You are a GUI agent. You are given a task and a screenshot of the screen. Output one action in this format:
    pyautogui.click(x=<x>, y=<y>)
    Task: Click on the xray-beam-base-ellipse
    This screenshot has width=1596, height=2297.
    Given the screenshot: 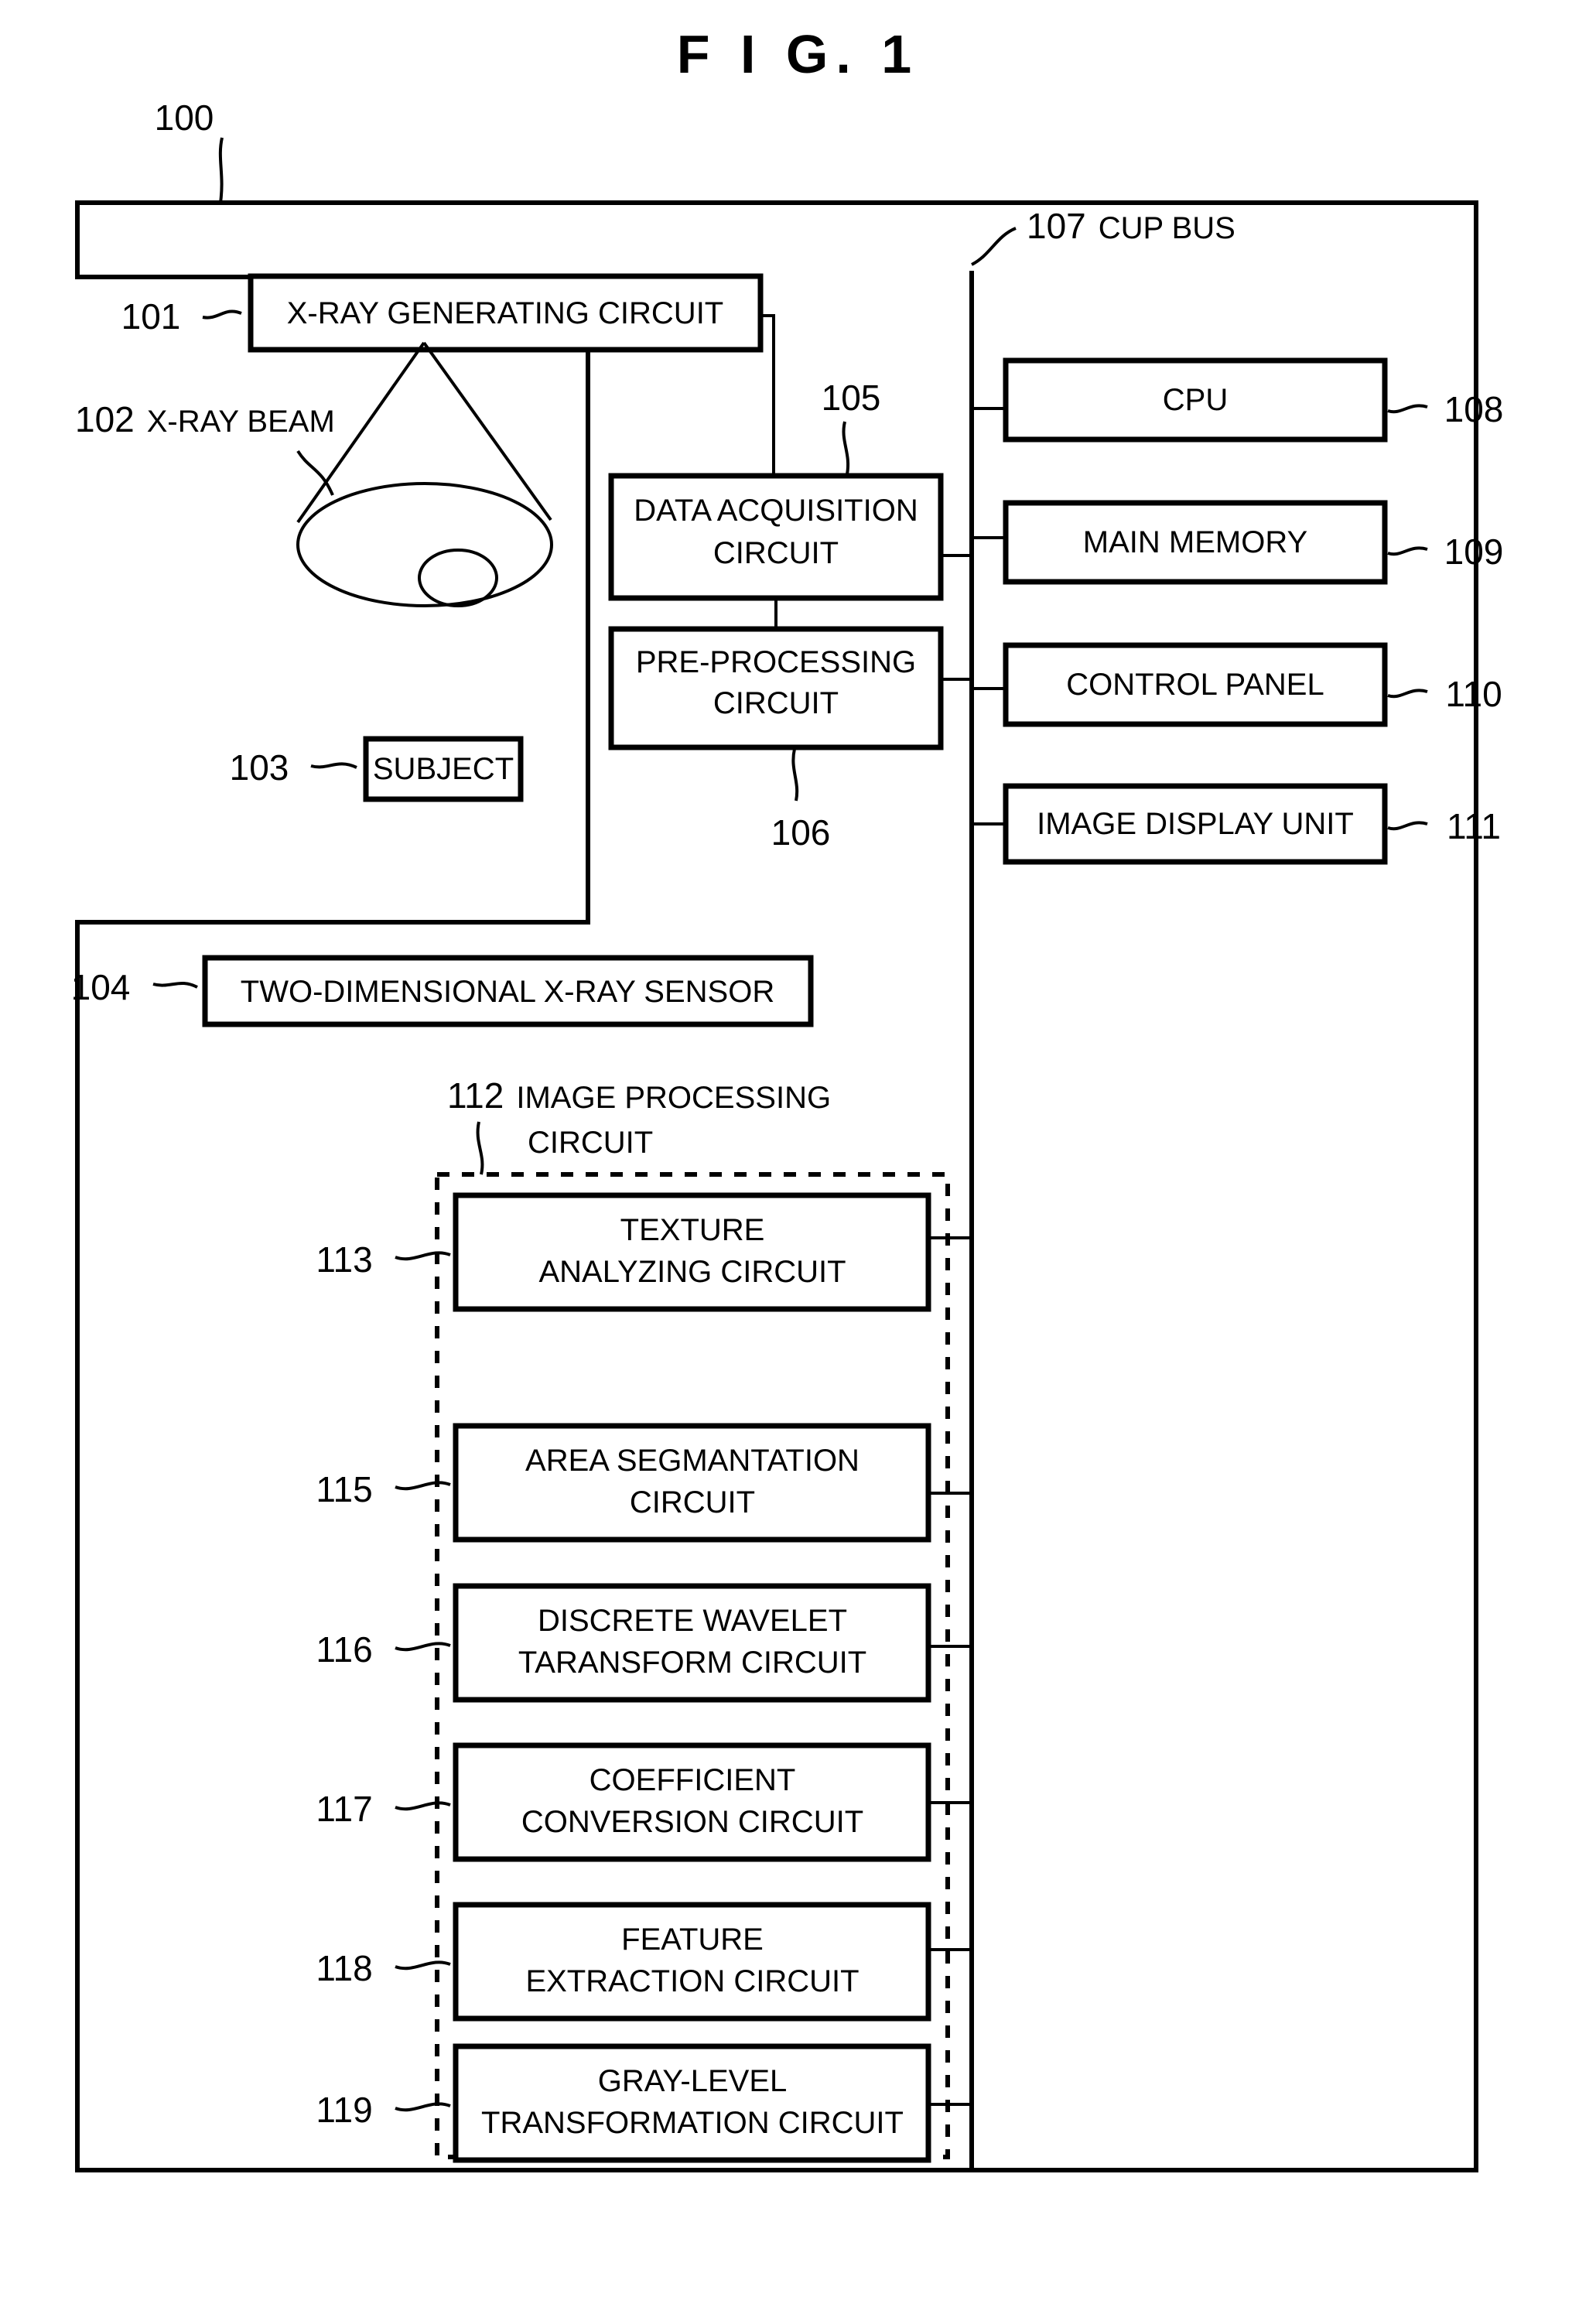 What is the action you would take?
    pyautogui.click(x=424, y=544)
    